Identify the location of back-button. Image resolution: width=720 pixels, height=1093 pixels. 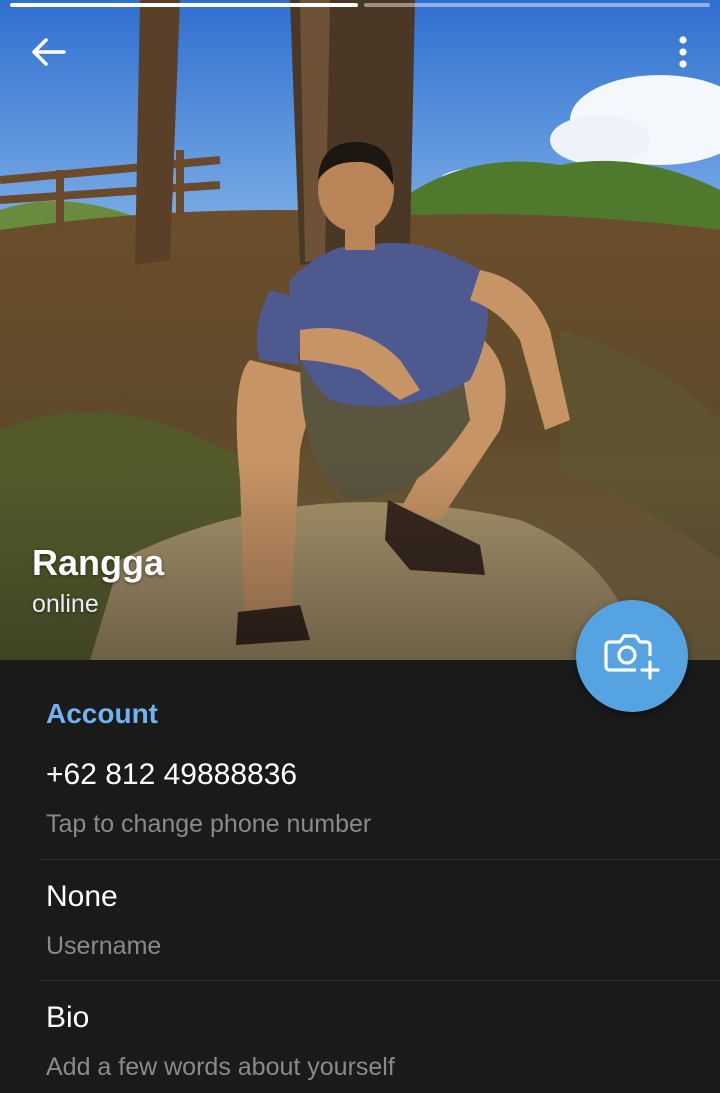
(48, 52).